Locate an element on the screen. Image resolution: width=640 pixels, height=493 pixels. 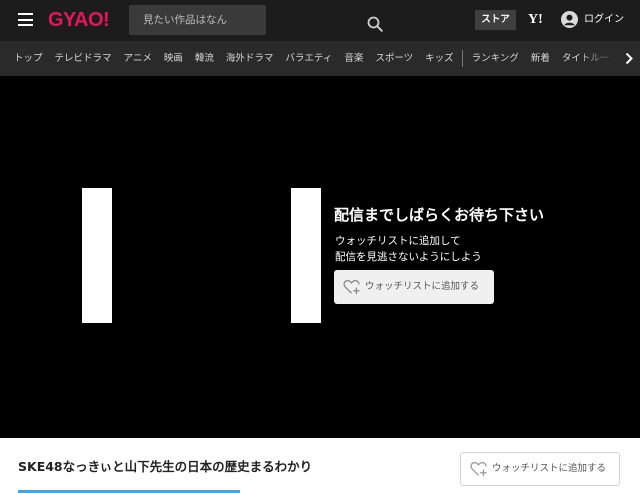
placeholder-bar-left is located at coordinates (97, 255).